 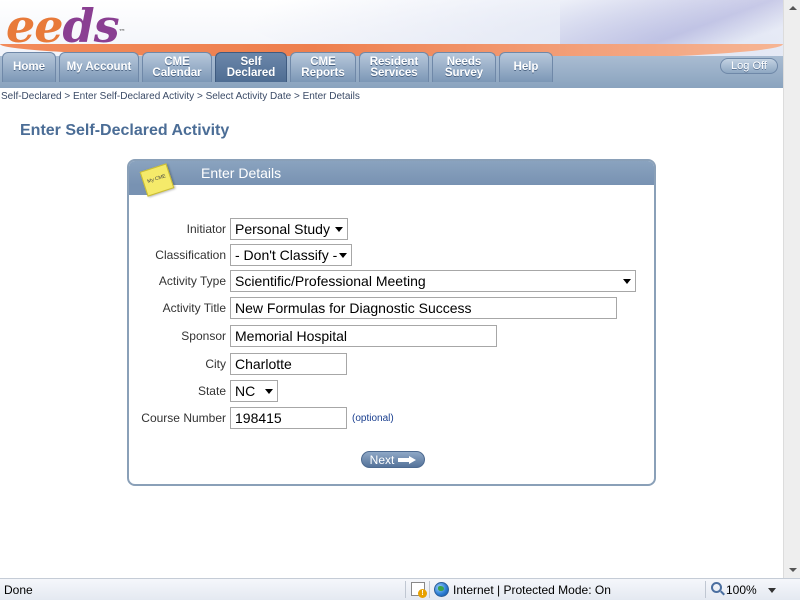 What do you see at coordinates (433, 281) in the screenshot?
I see `activity-type-select: Scientific/Professional Meeting` at bounding box center [433, 281].